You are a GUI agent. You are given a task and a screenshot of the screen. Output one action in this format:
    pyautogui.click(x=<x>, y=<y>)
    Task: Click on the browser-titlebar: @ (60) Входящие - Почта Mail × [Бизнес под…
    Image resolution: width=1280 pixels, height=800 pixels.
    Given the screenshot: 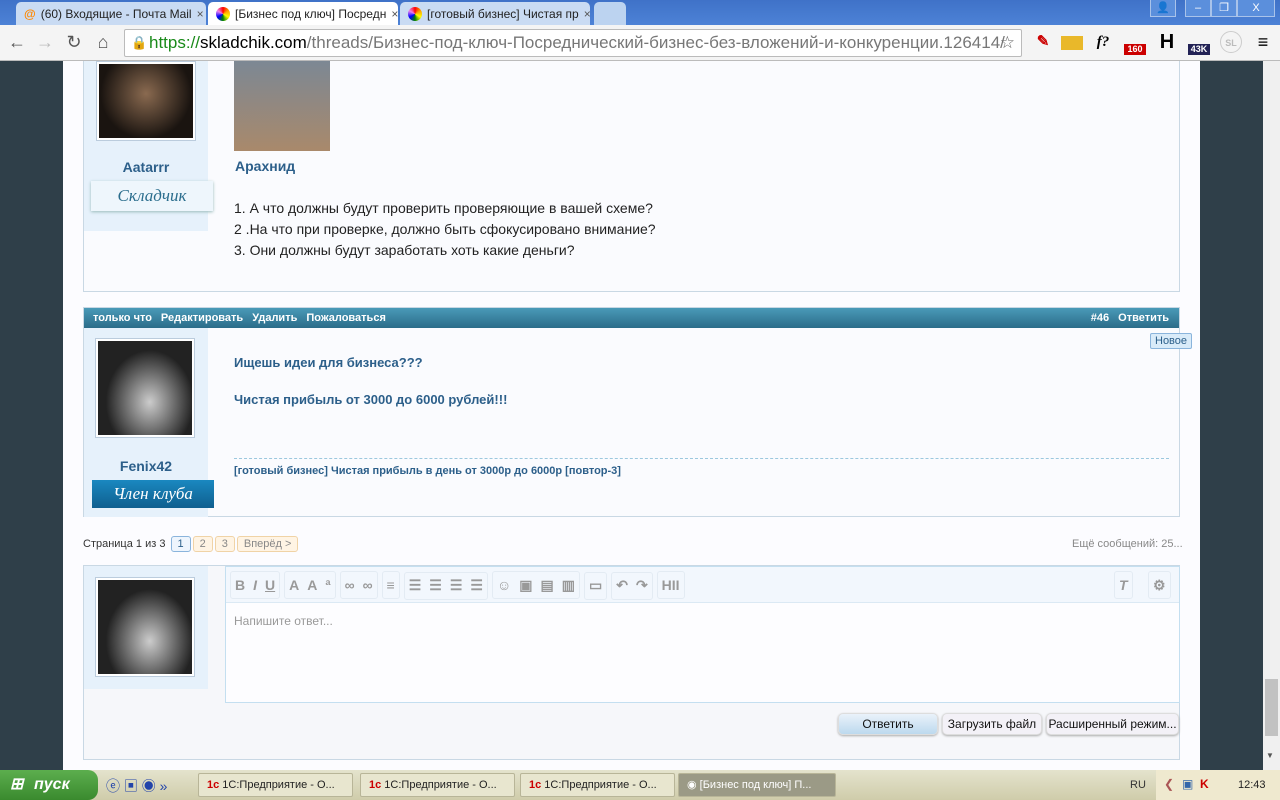 What is the action you would take?
    pyautogui.click(x=640, y=12)
    